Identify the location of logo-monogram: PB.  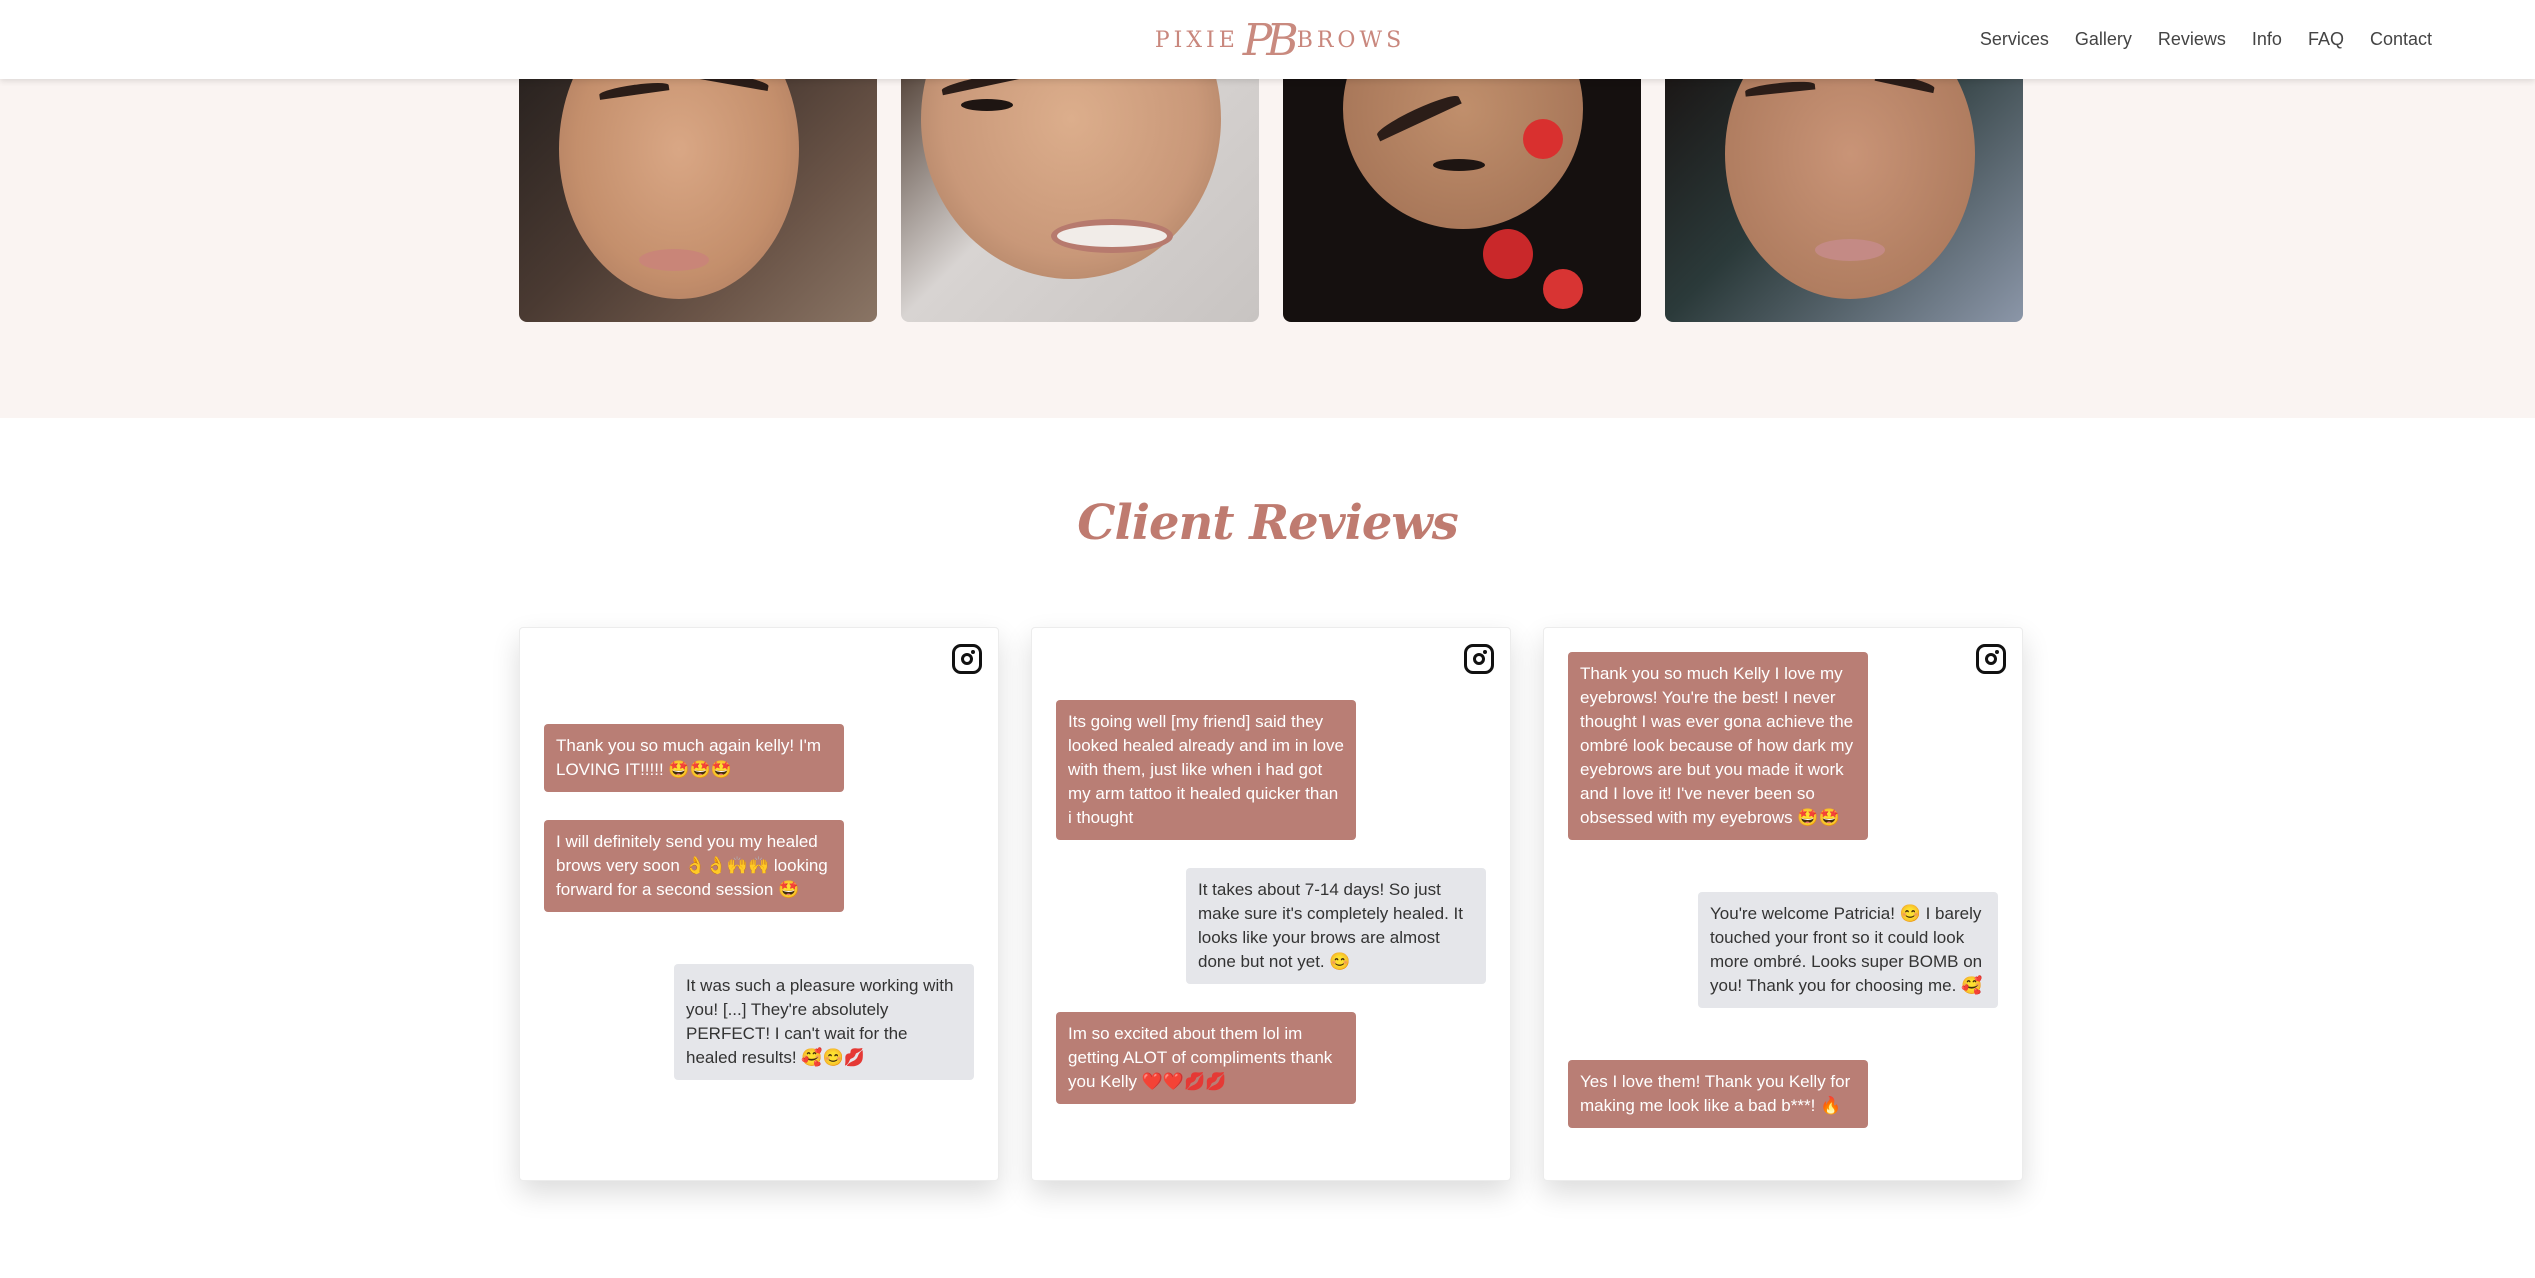
(1270, 40).